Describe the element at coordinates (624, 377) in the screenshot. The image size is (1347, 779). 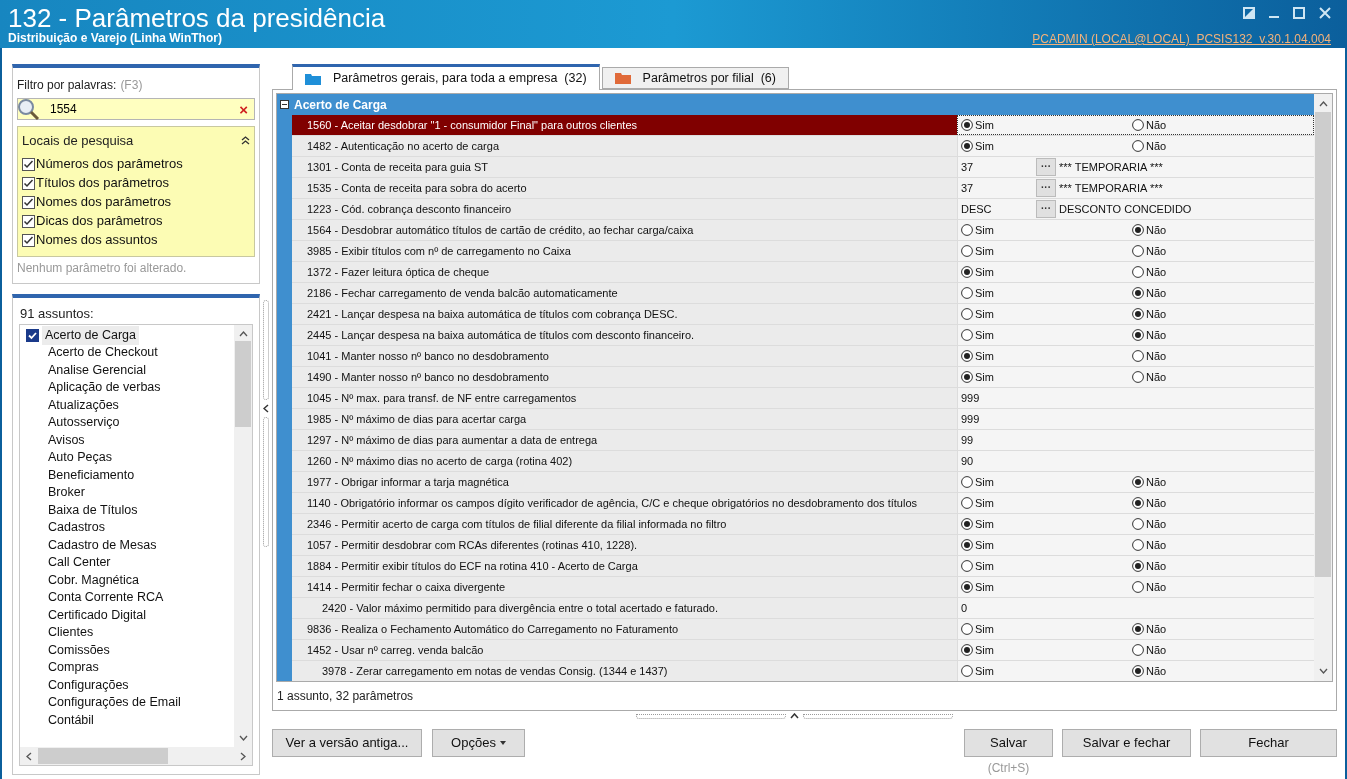
I see `parameter-label: 1490 - Manter nosso nº banco no desdobramento` at that location.